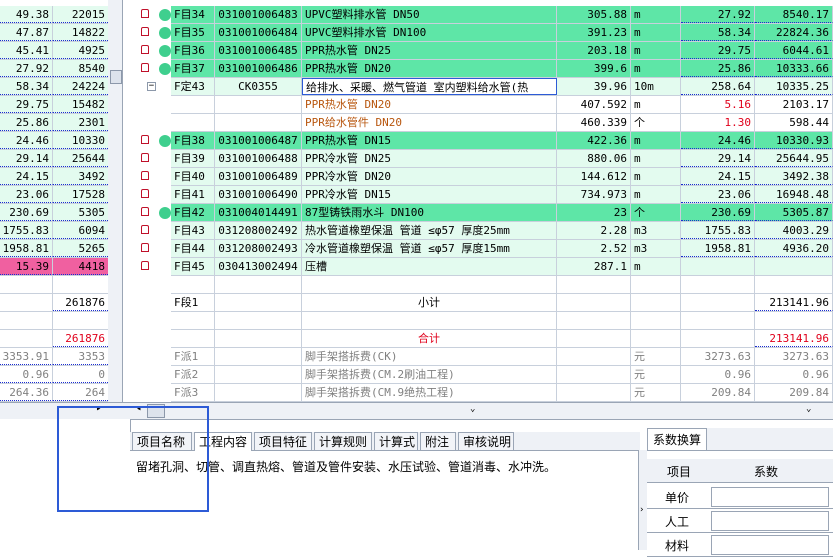  I want to click on item-total: 3492.38, so click(794, 176).